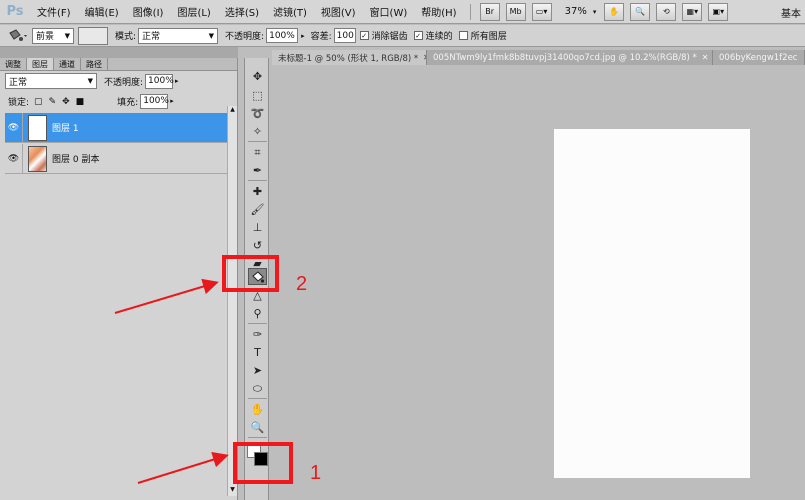  What do you see at coordinates (54, 11) in the screenshot?
I see `menu-file: 文件(F)` at bounding box center [54, 11].